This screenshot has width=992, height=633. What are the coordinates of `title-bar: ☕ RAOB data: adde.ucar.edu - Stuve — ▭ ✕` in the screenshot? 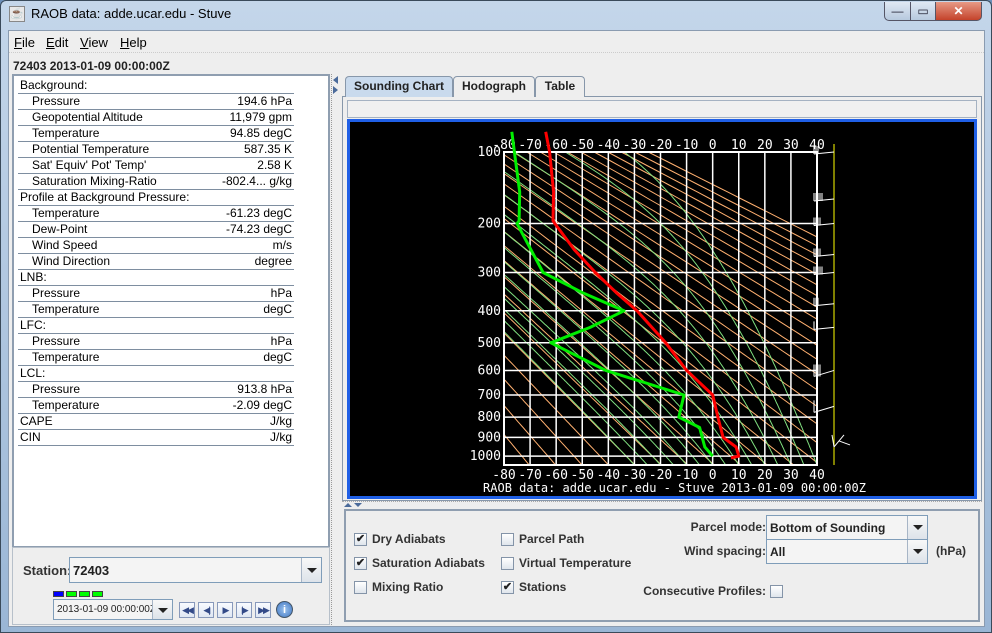 It's located at (496, 14).